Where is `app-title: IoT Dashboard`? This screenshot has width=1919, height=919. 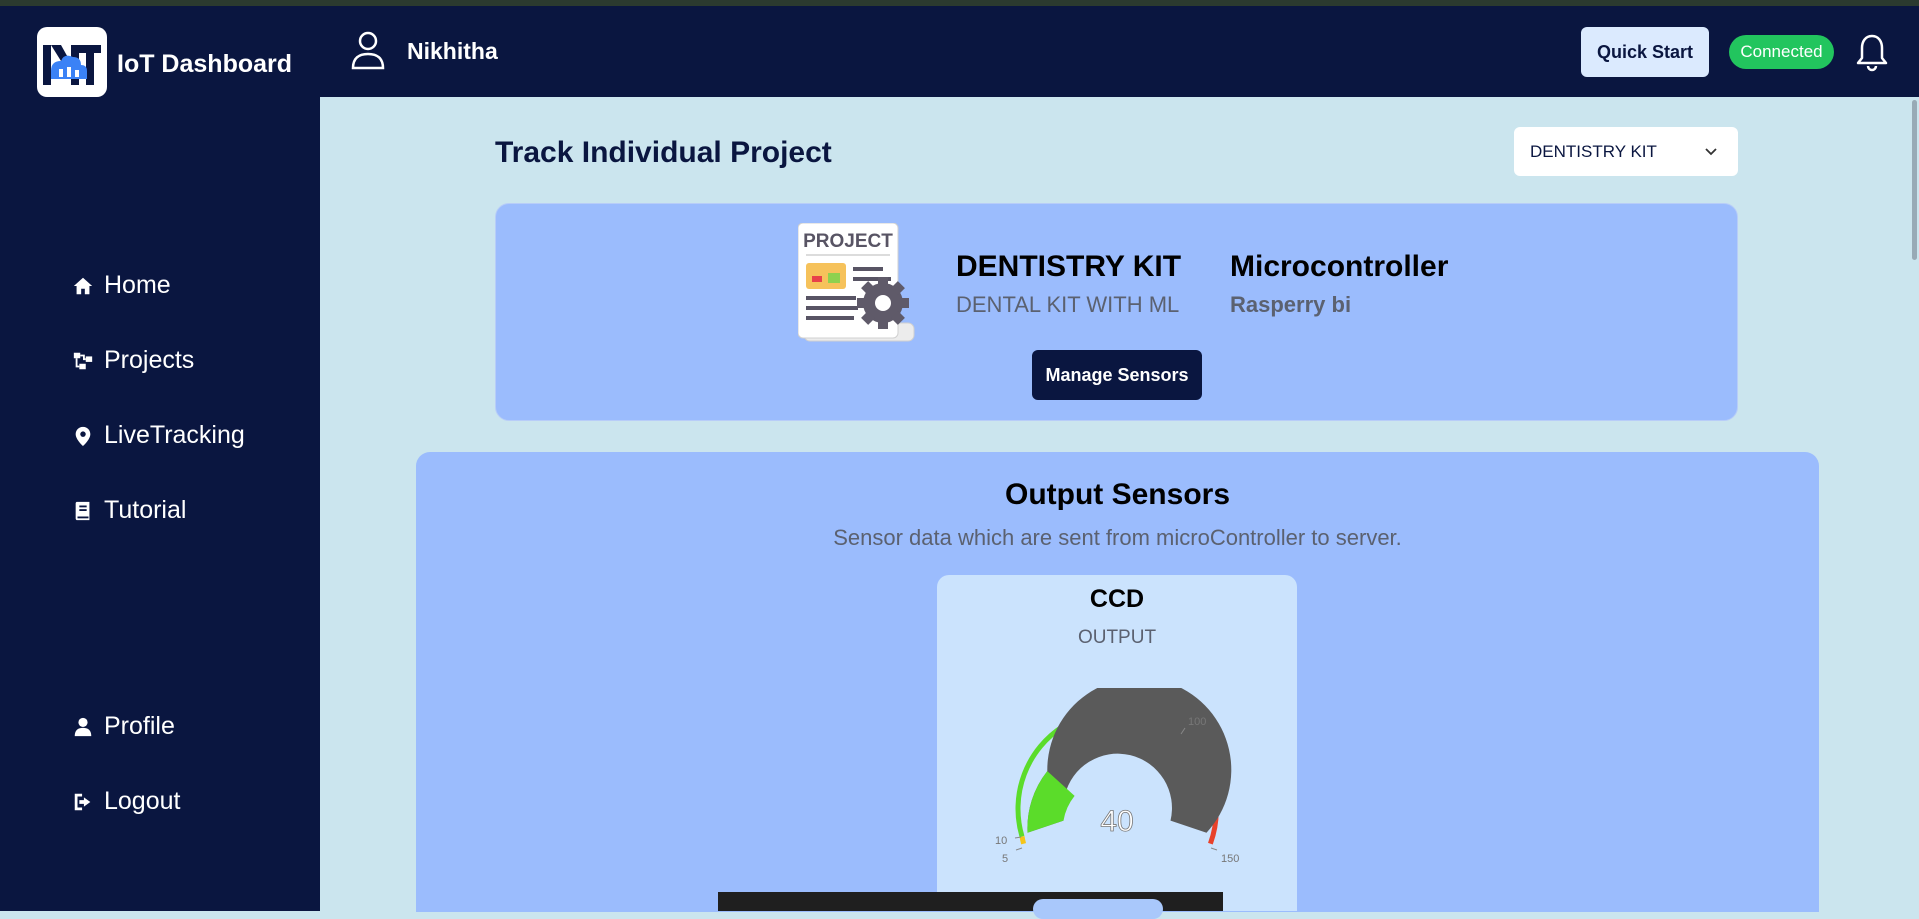 app-title: IoT Dashboard is located at coordinates (205, 64).